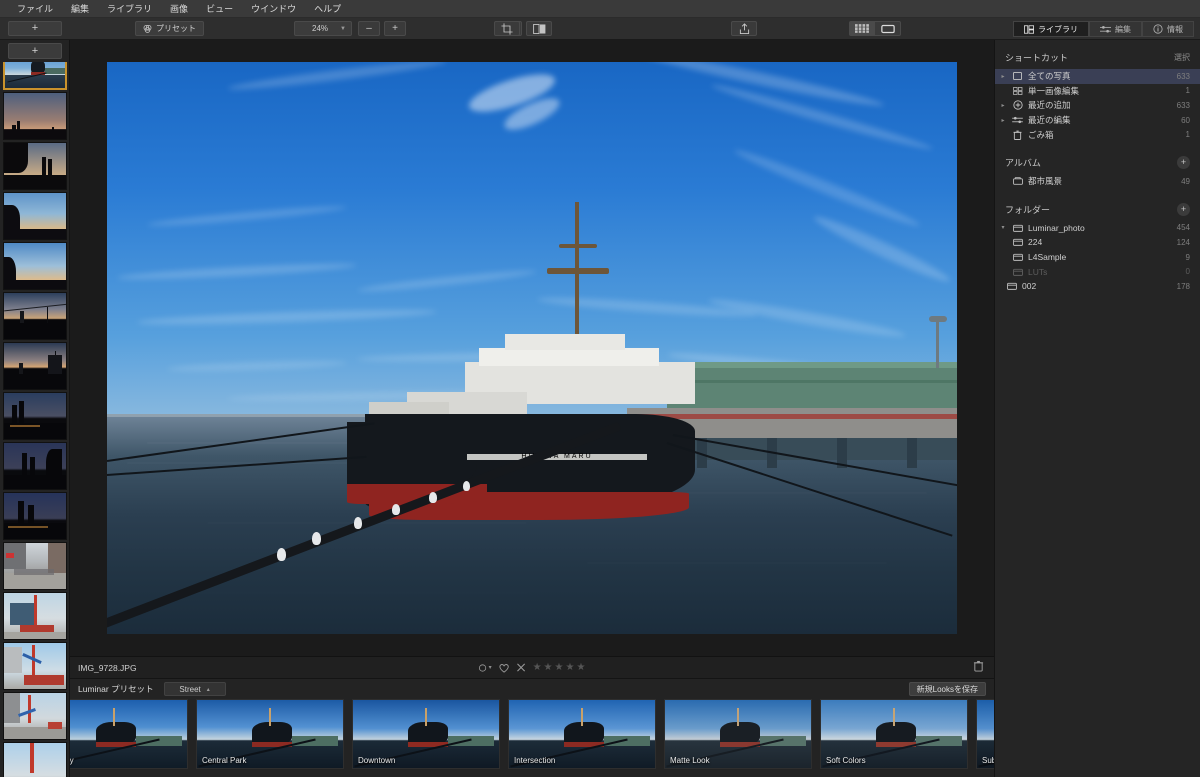 The image size is (1200, 777). What do you see at coordinates (219, 9) in the screenshot?
I see `menu-view: ビュー` at bounding box center [219, 9].